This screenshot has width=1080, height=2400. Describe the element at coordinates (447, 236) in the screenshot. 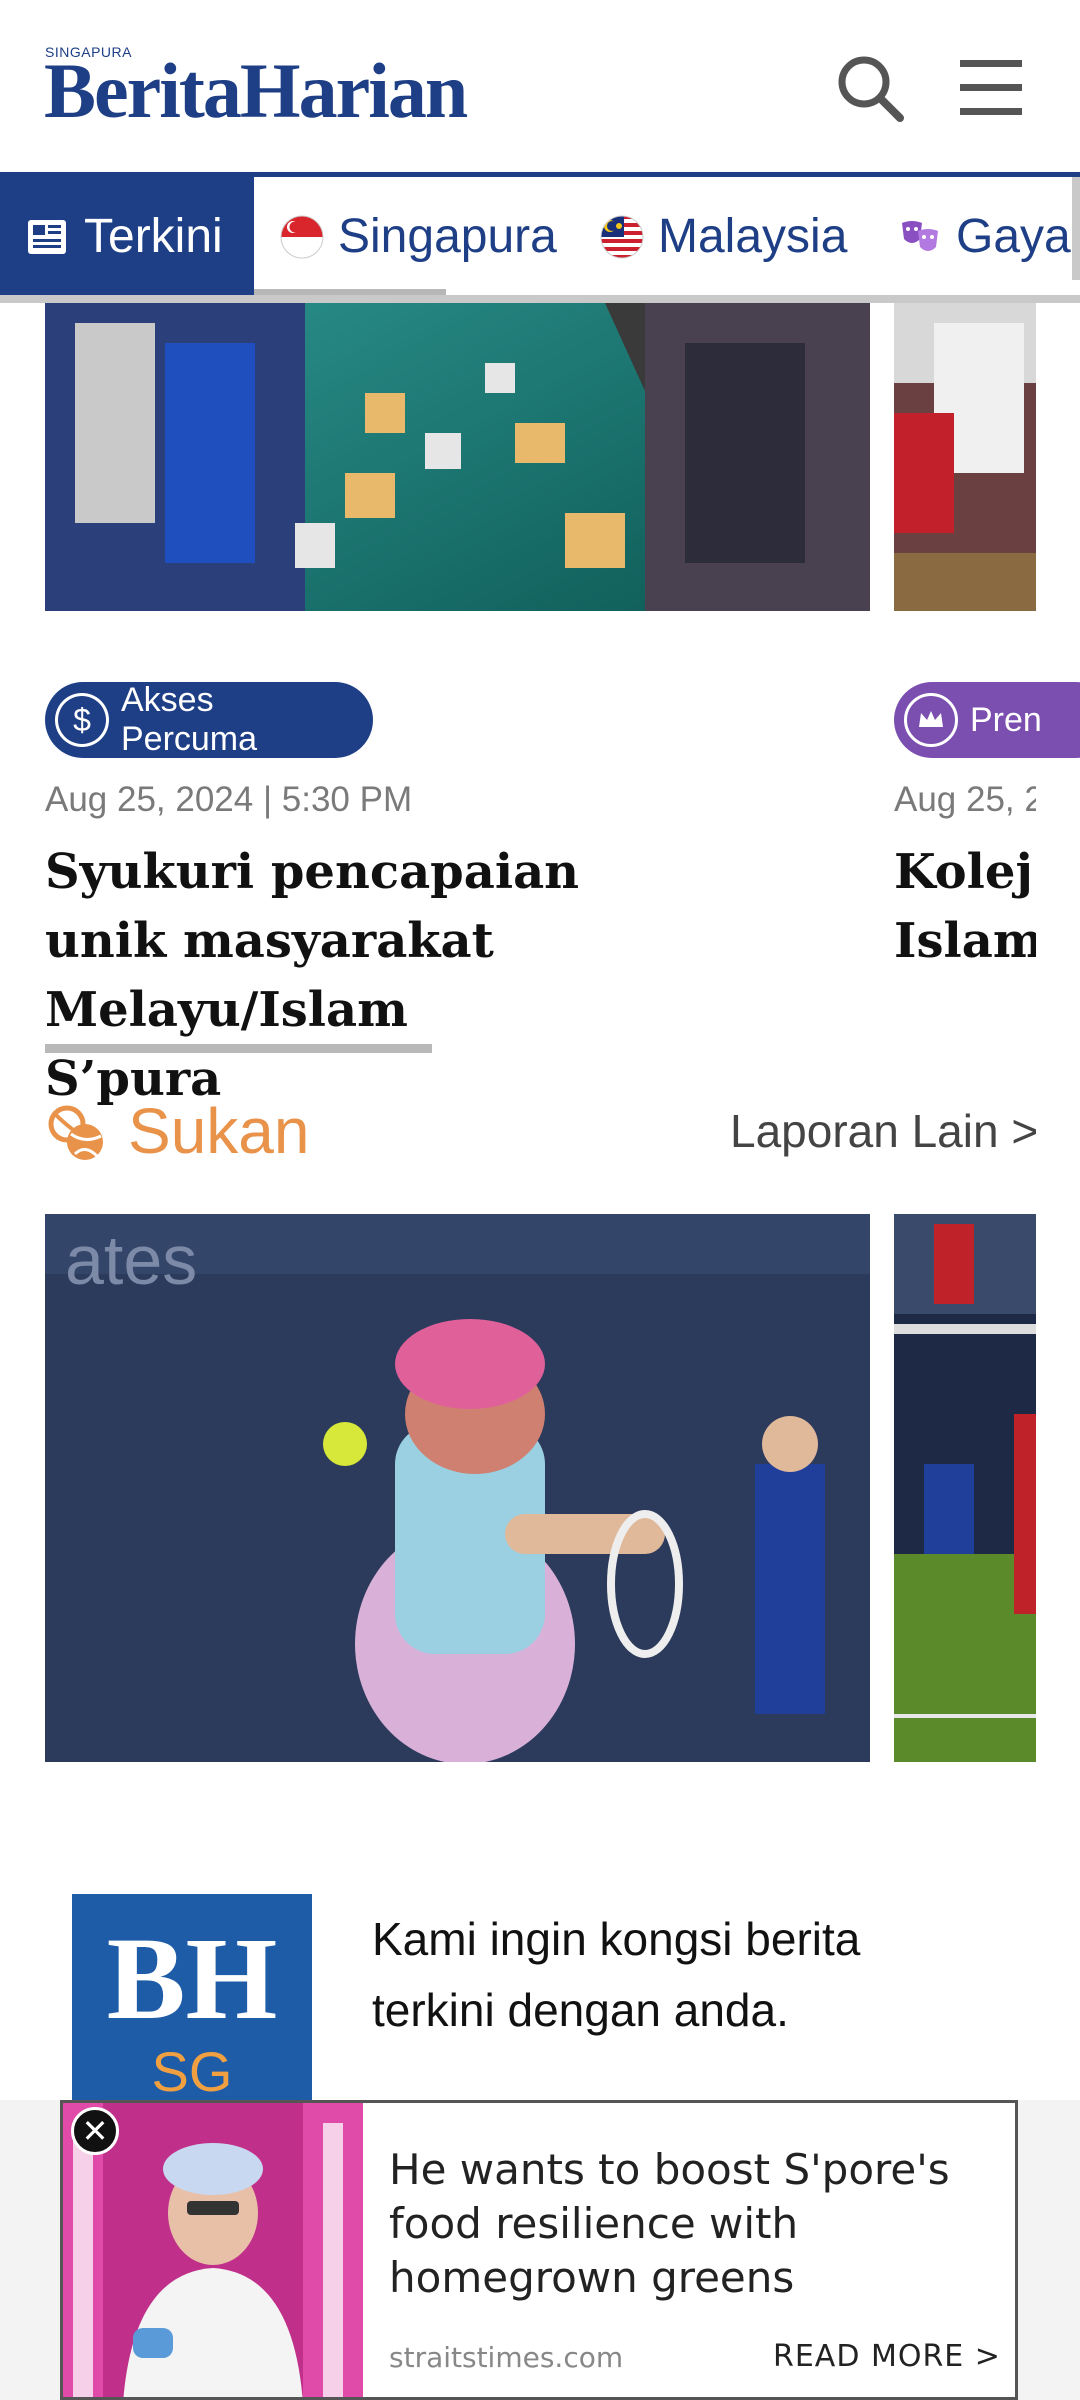

I see `tab-label: Singapura` at that location.